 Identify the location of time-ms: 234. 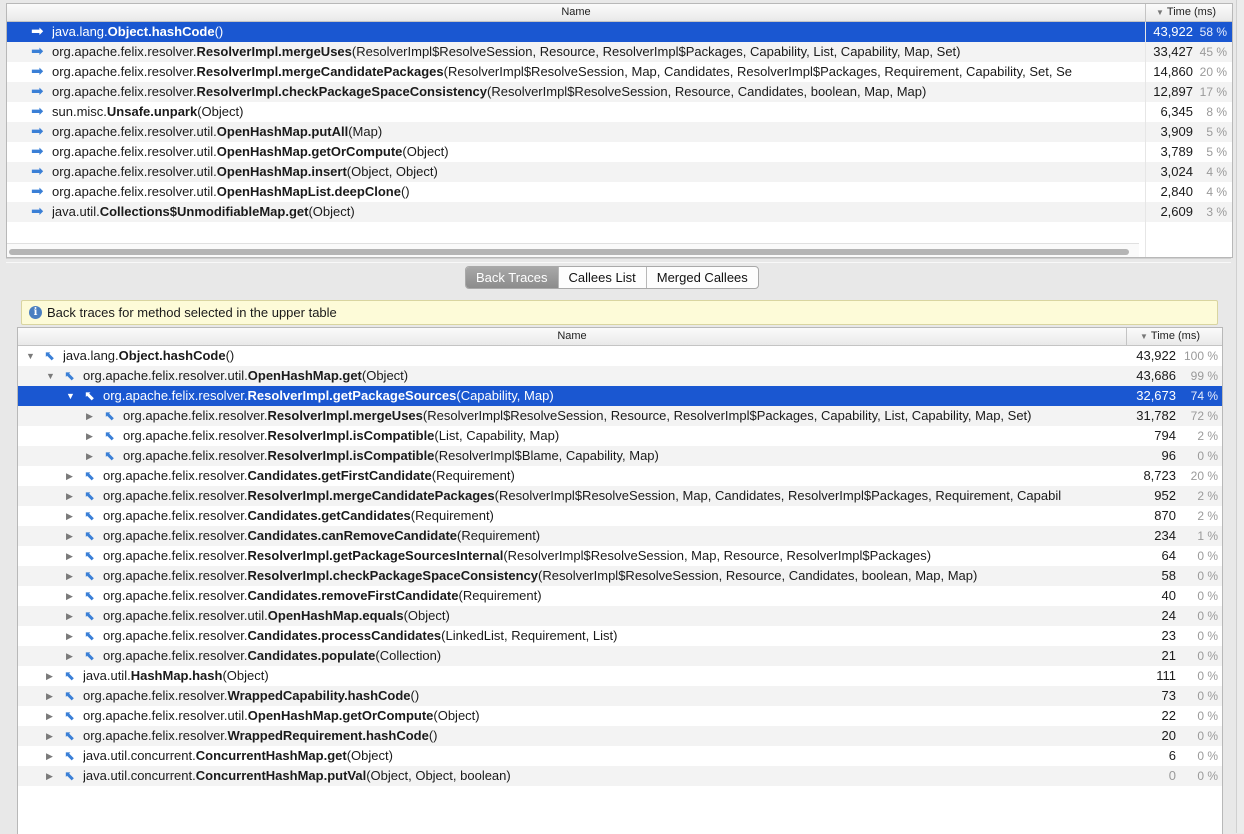
(1165, 535).